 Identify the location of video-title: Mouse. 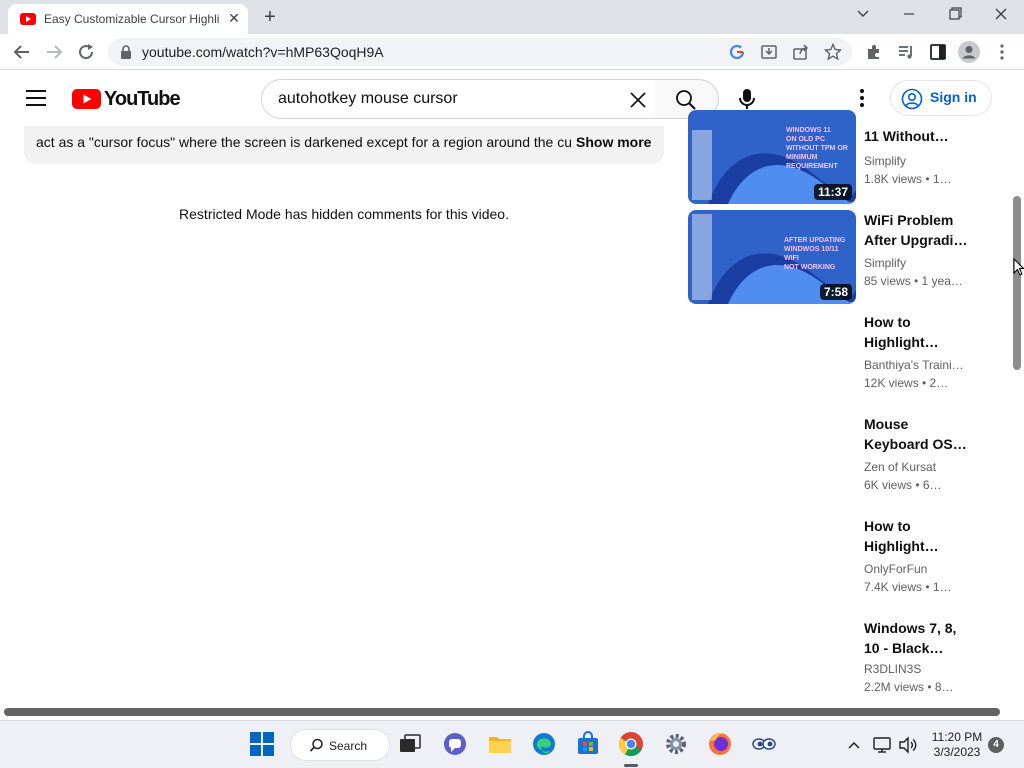
(916, 424).